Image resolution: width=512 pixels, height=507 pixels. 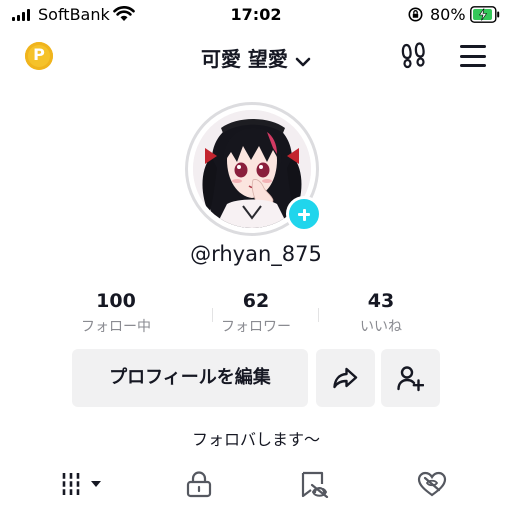 What do you see at coordinates (318, 315) in the screenshot?
I see `stat-divider` at bounding box center [318, 315].